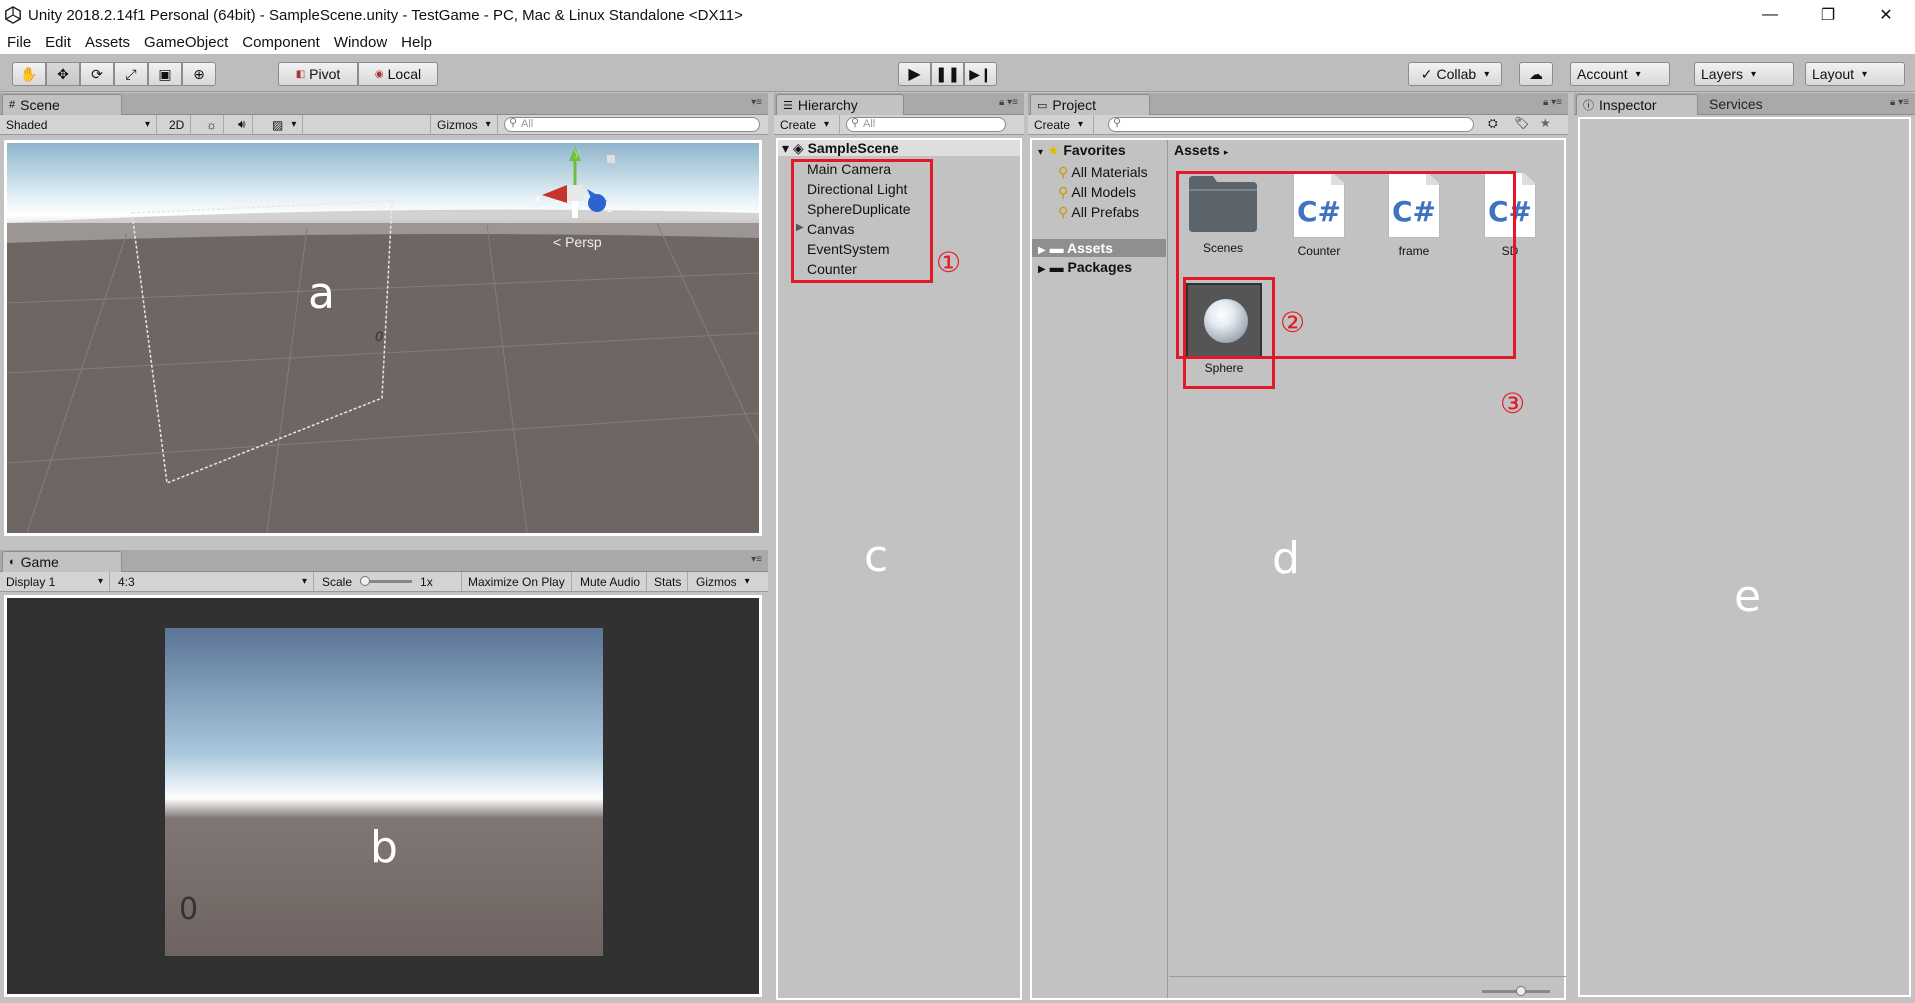 The height and width of the screenshot is (1003, 1915). I want to click on play-icon: ▶, so click(914, 74).